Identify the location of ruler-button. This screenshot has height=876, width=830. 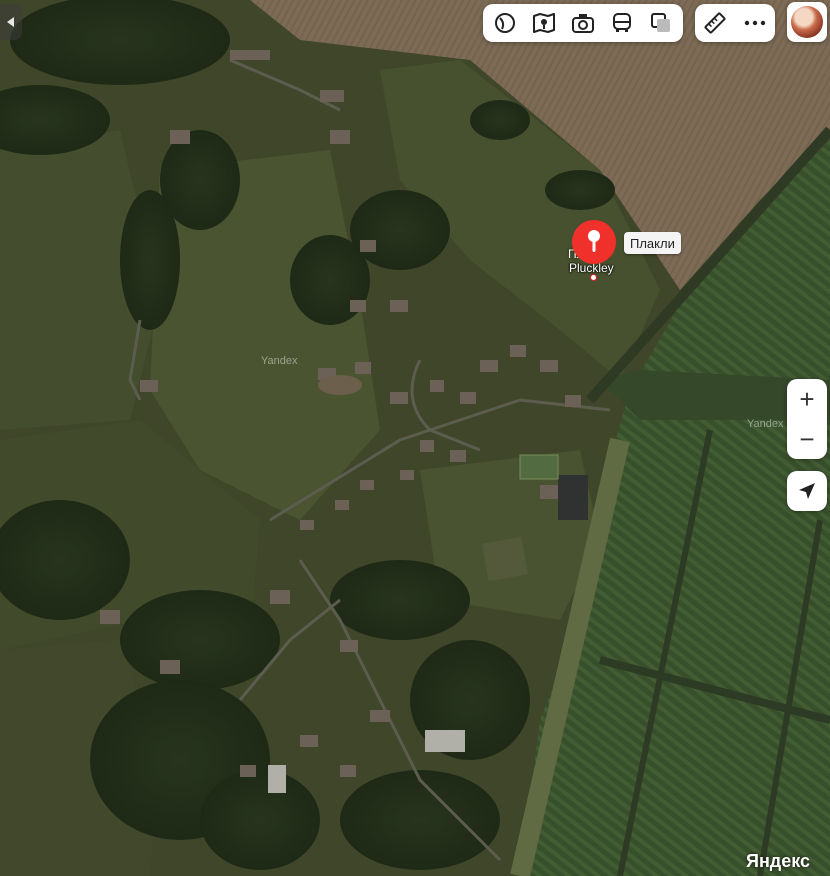
(715, 23).